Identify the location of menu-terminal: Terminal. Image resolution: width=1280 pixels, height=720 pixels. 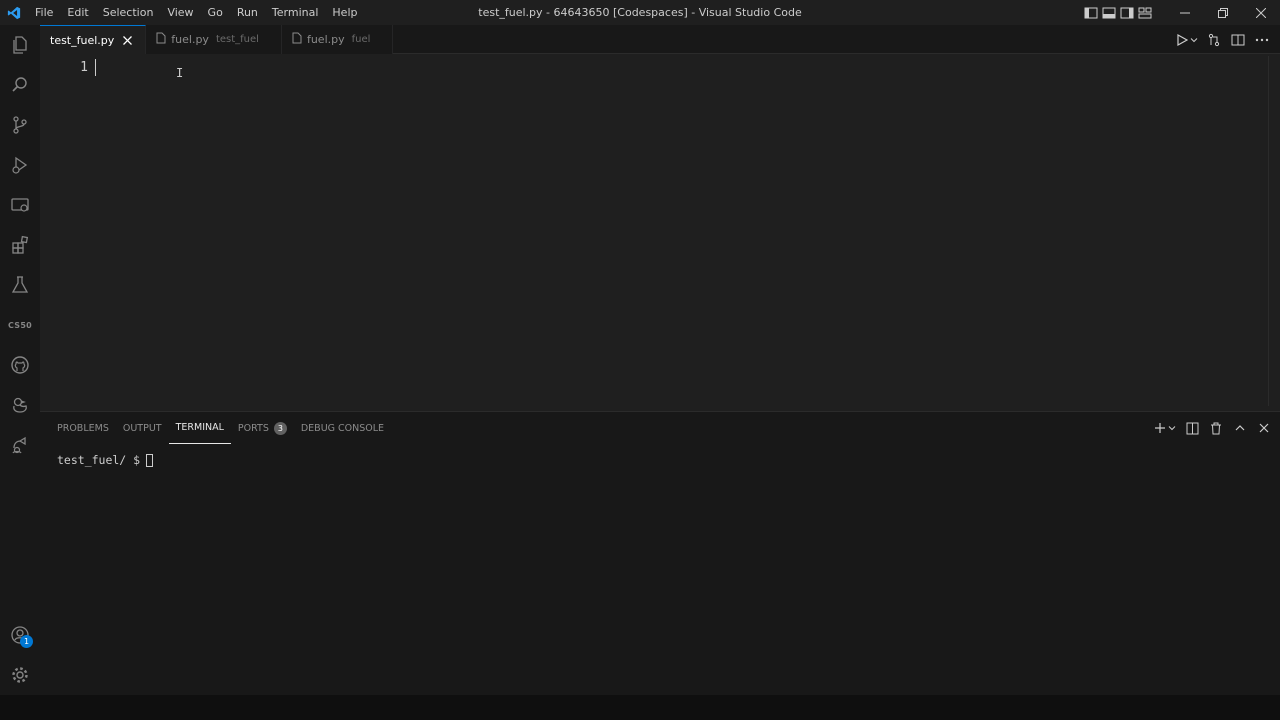
(295, 12).